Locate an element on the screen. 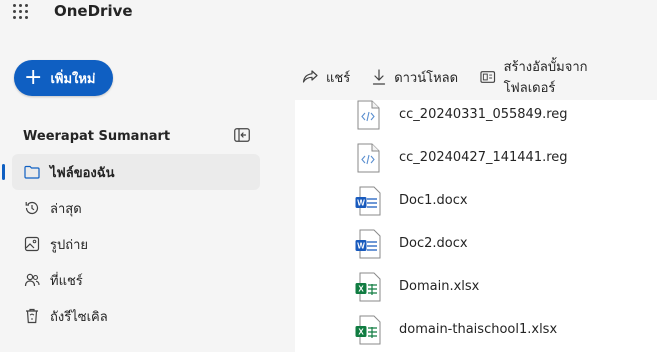  sidebar-item-label: ล่าสุด is located at coordinates (66, 209).